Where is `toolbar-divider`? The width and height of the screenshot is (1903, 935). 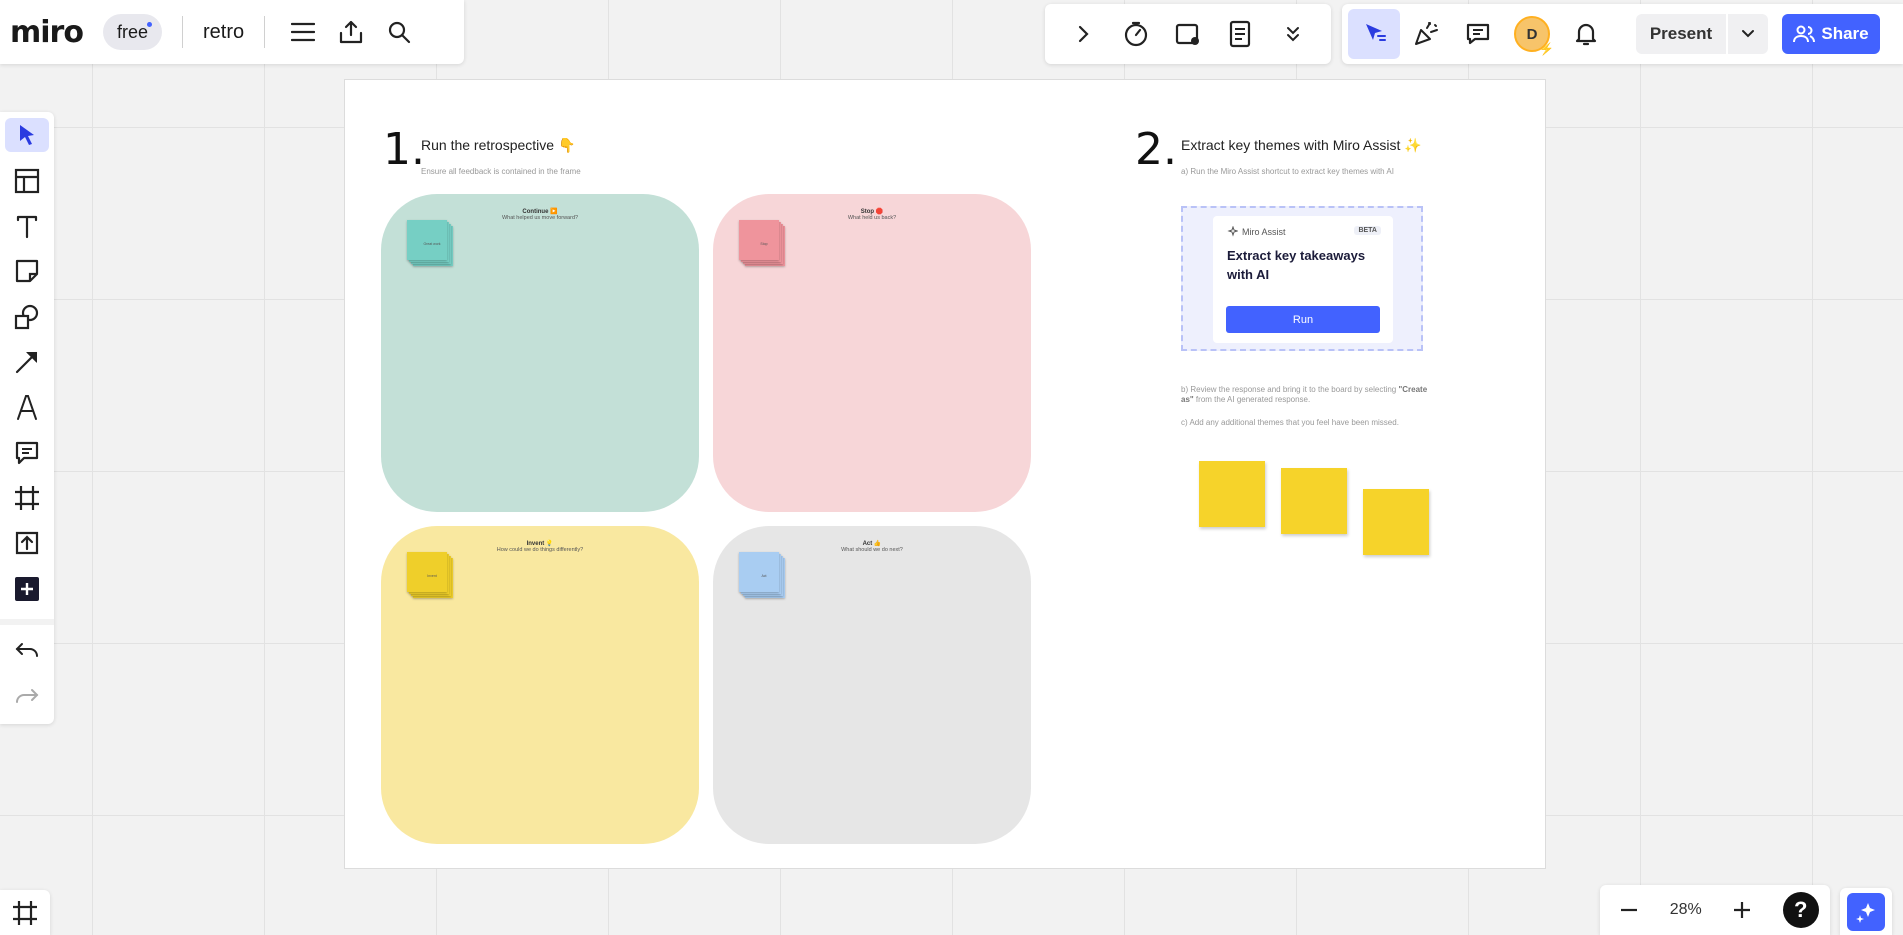
toolbar-divider is located at coordinates (27, 622).